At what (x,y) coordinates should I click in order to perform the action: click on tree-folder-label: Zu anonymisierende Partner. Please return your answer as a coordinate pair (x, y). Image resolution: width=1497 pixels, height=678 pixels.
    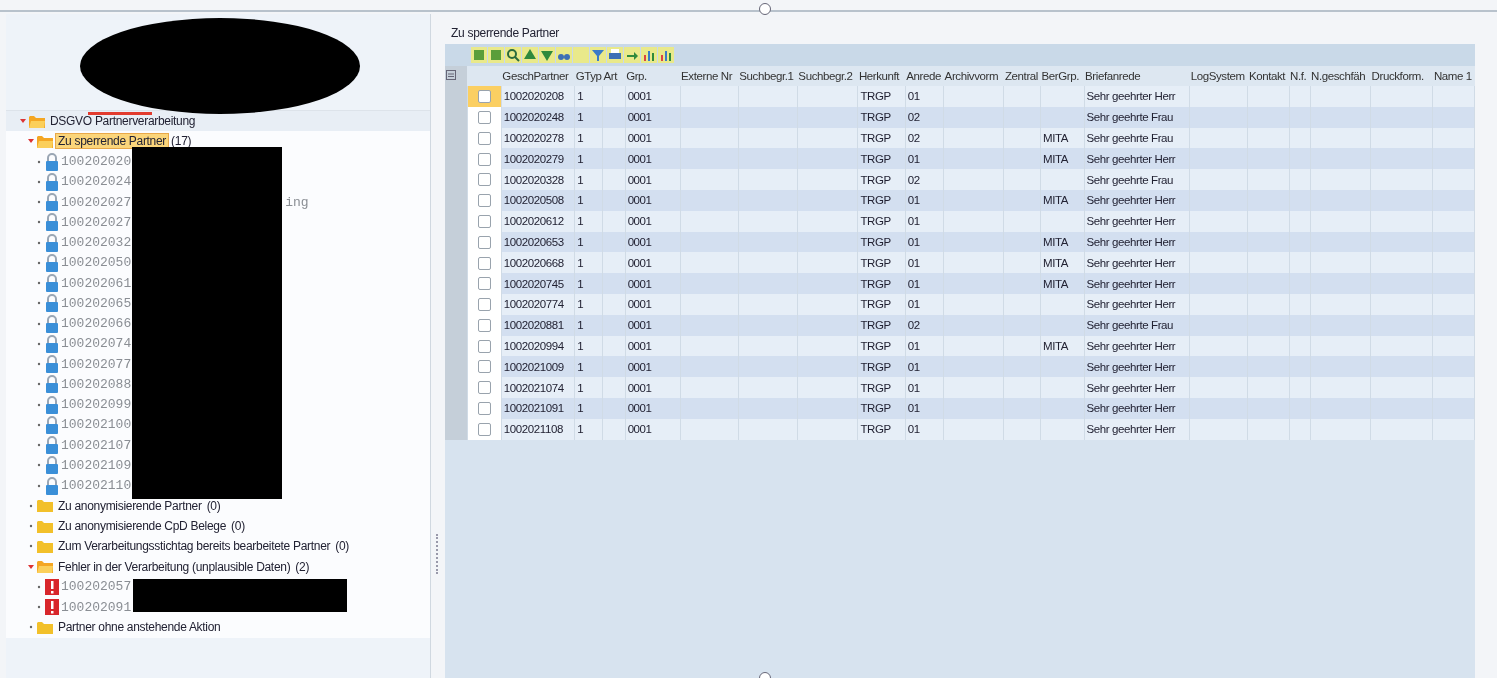
    Looking at the image, I should click on (130, 505).